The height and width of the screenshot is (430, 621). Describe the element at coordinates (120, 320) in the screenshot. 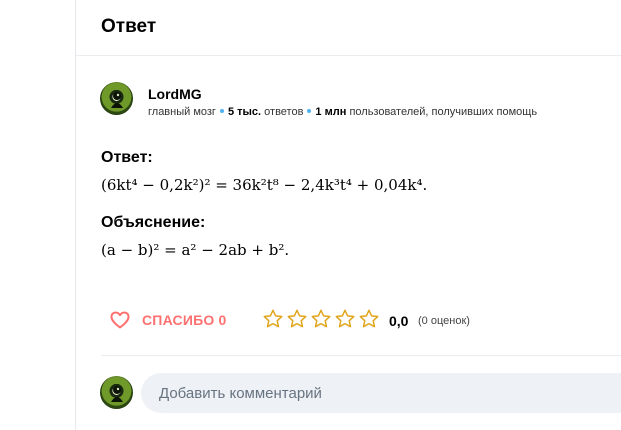

I see `heart-icon` at that location.